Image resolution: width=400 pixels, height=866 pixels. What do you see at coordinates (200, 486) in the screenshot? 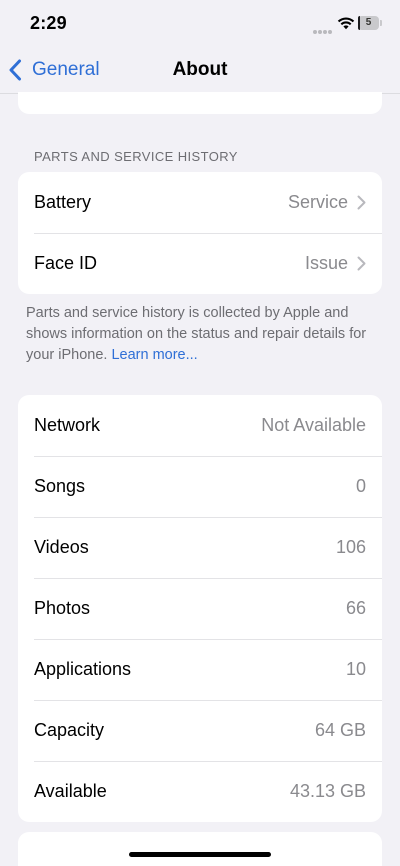
I see `row-songs: Songs 0` at bounding box center [200, 486].